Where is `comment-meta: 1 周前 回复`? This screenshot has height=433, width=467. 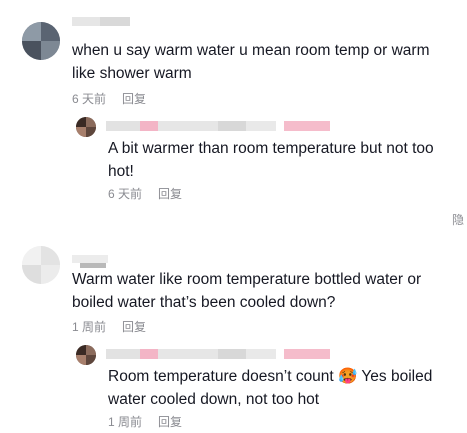
comment-meta: 1 周前 回复 is located at coordinates (109, 327).